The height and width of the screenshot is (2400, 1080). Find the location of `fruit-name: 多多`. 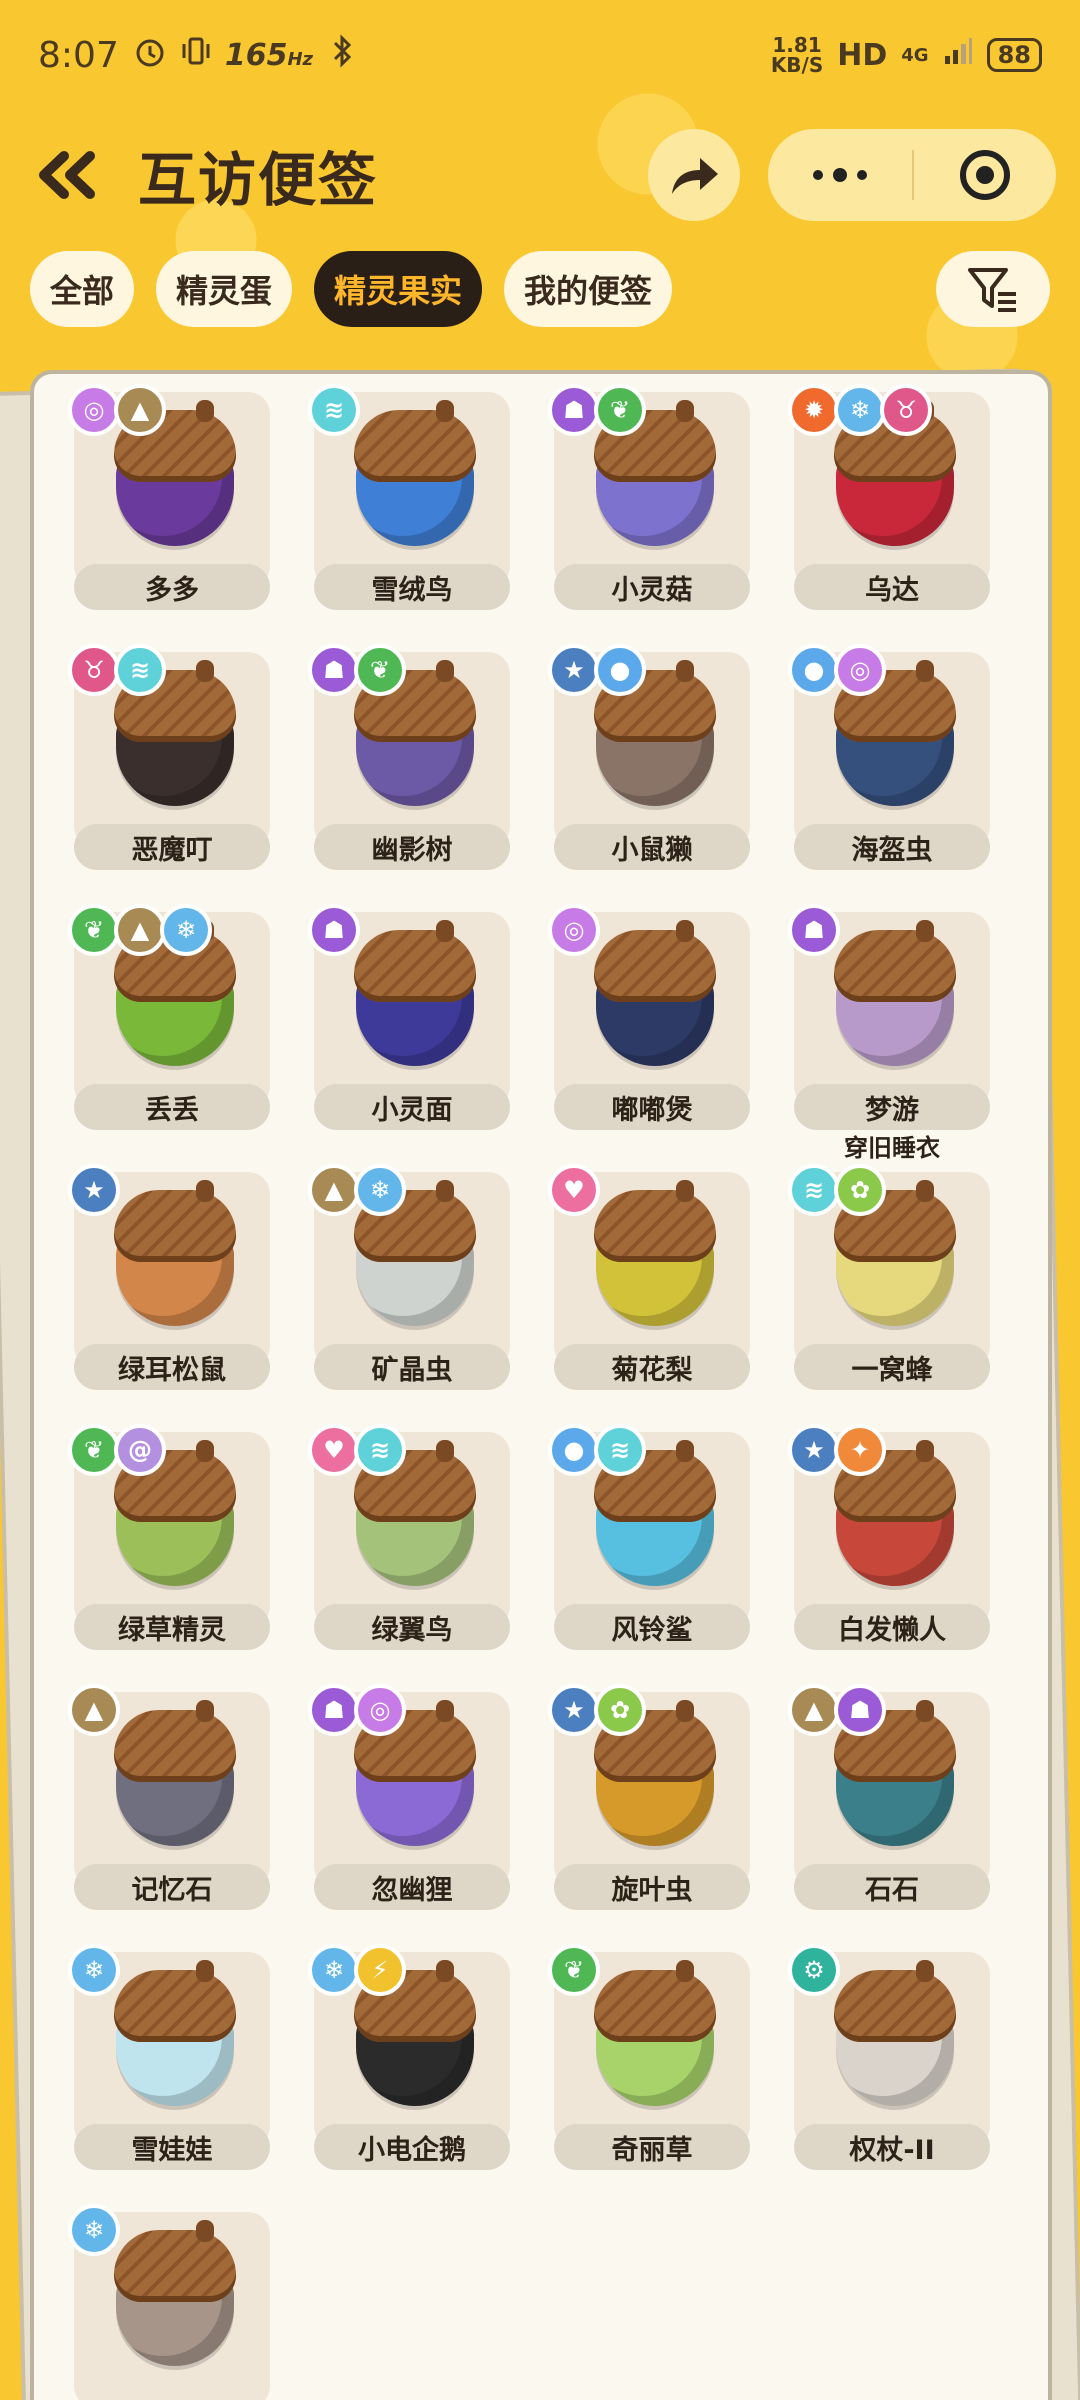

fruit-name: 多多 is located at coordinates (172, 587).